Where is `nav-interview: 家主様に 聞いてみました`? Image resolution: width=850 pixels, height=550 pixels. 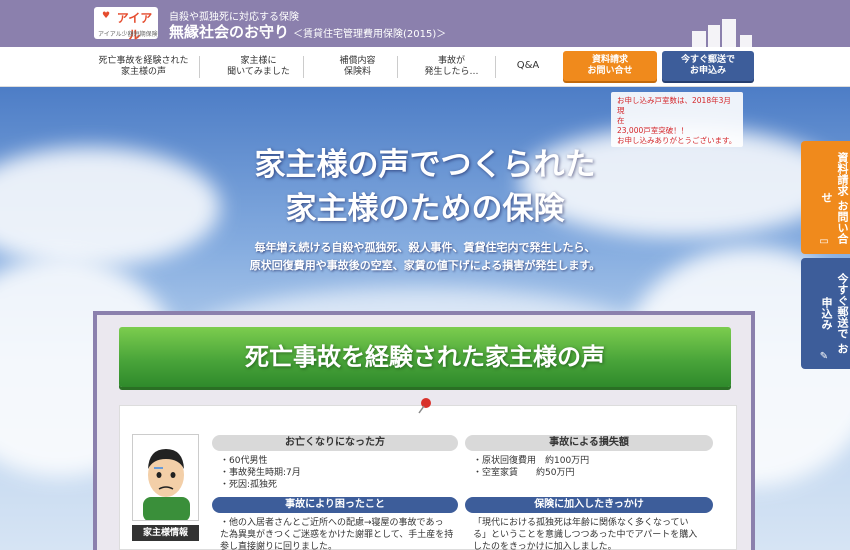
nav-interview: 家主様に 聞いてみました is located at coordinates (259, 67).